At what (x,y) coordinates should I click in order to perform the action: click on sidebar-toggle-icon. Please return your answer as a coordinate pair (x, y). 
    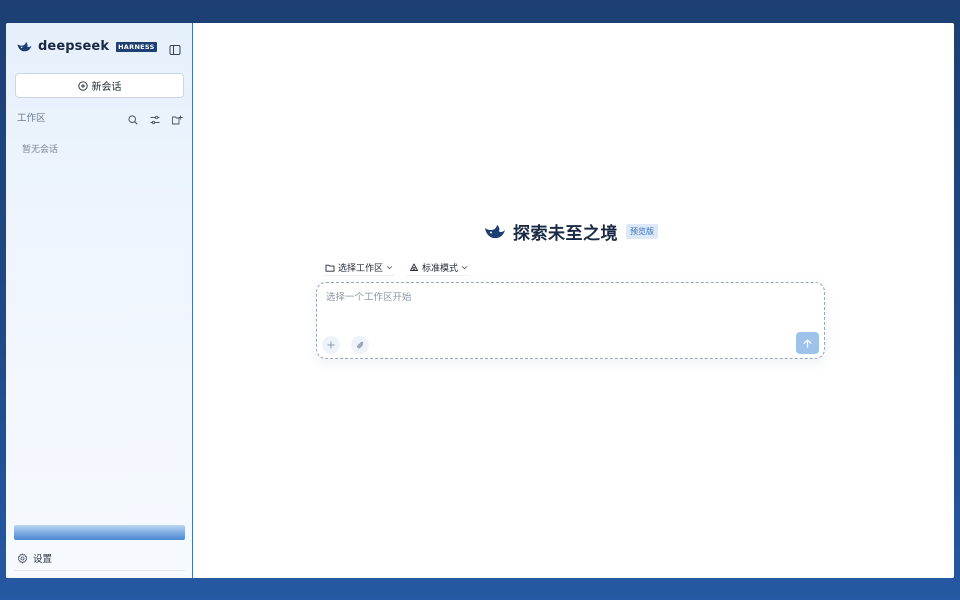
    Looking at the image, I should click on (175, 48).